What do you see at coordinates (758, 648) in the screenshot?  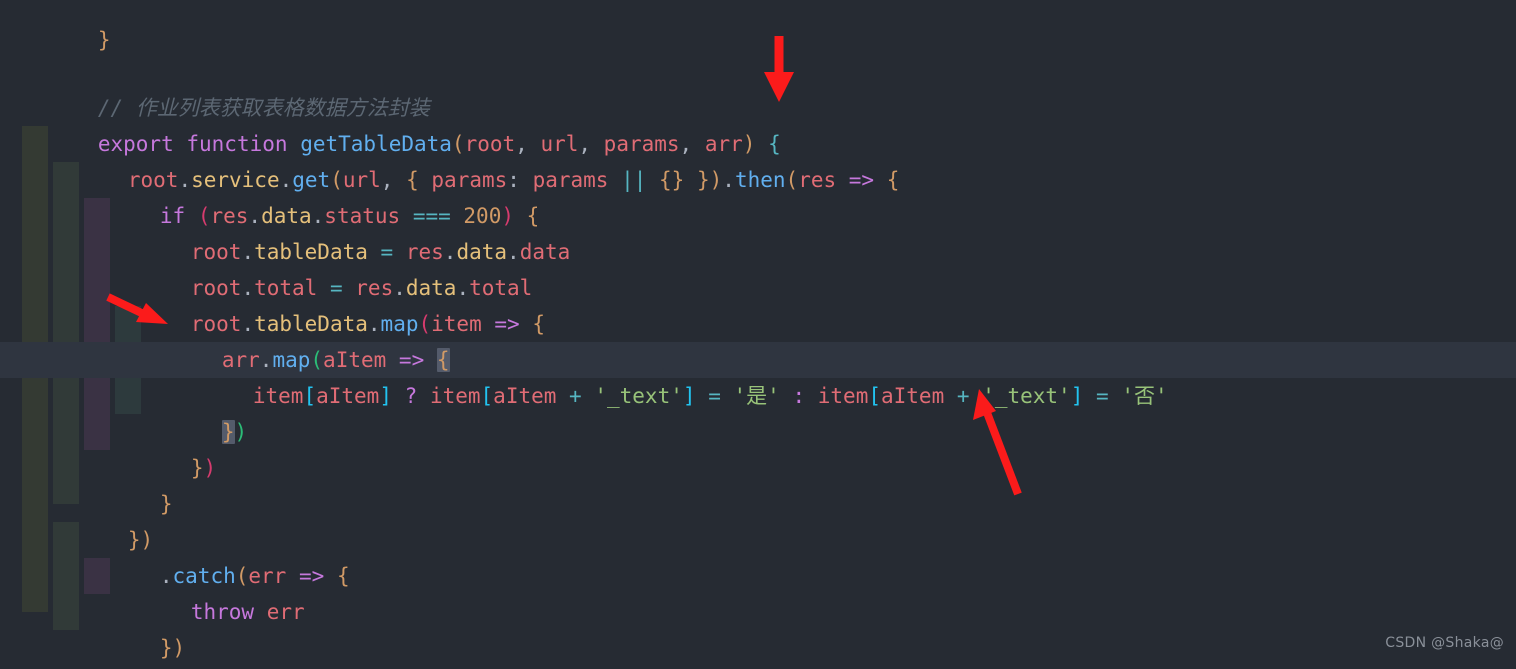 I see `code-line-19: }` at bounding box center [758, 648].